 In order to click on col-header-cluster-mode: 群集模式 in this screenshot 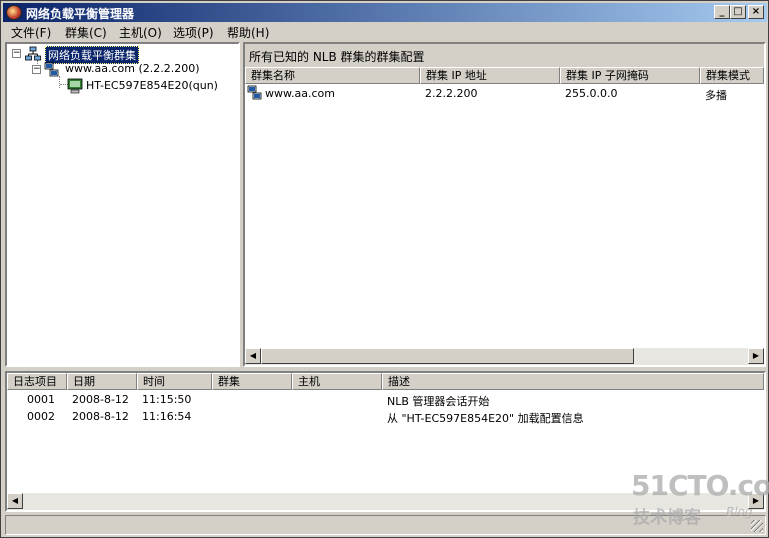, I will do `click(732, 75)`.